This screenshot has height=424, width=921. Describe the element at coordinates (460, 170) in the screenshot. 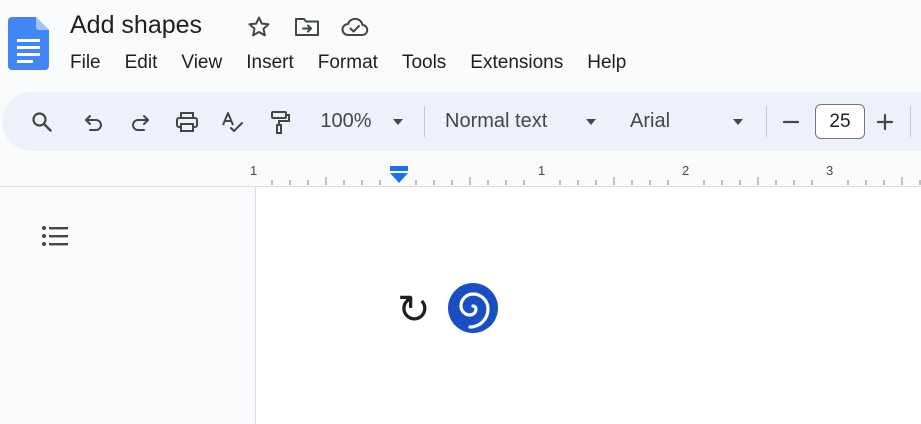

I see `horizontal-ruler: 1 1 2 3` at that location.